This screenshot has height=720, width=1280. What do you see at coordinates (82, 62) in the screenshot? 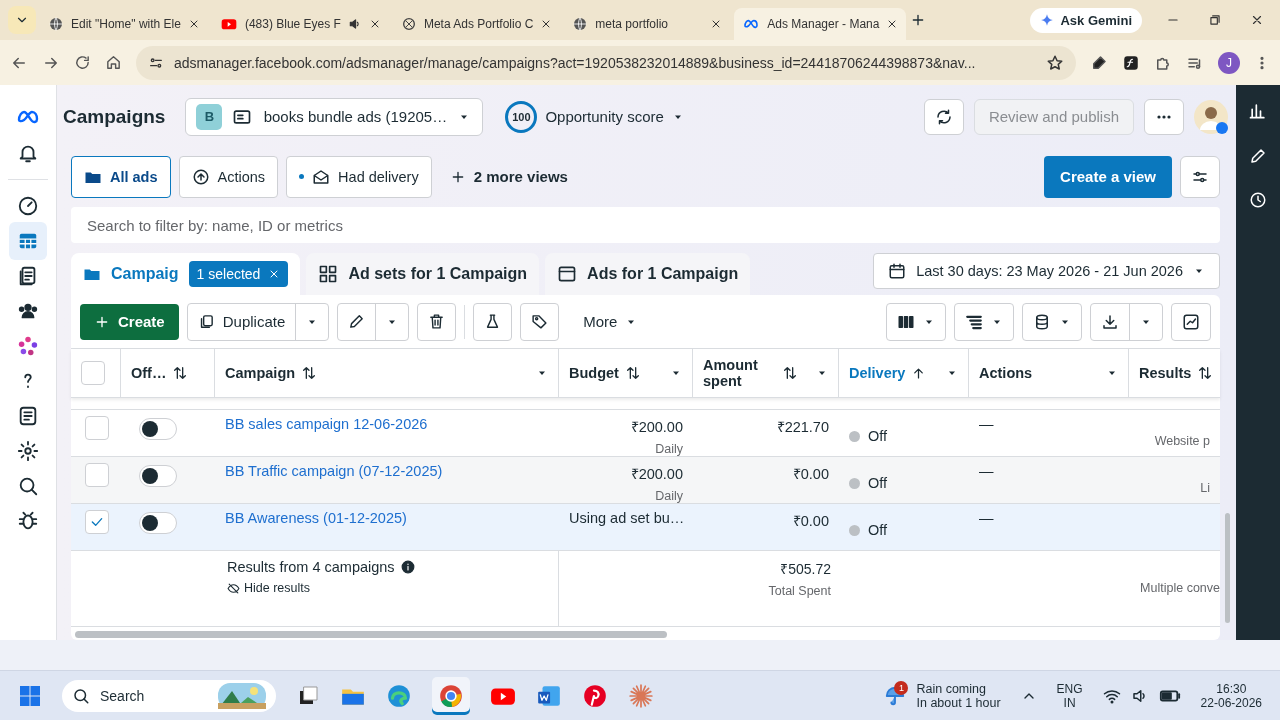
I see `reload-icon` at bounding box center [82, 62].